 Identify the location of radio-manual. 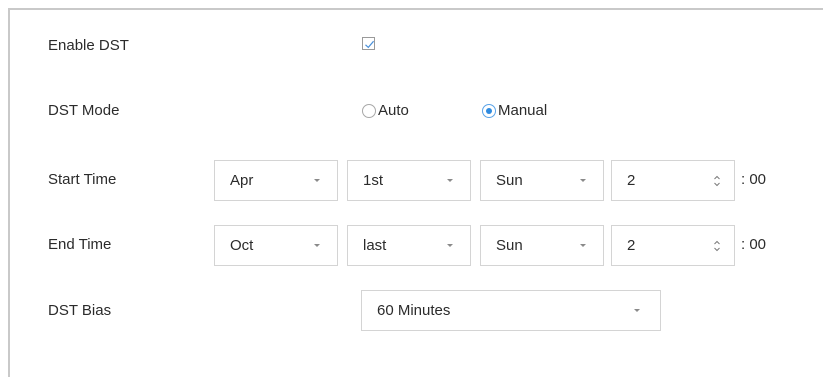
(489, 111).